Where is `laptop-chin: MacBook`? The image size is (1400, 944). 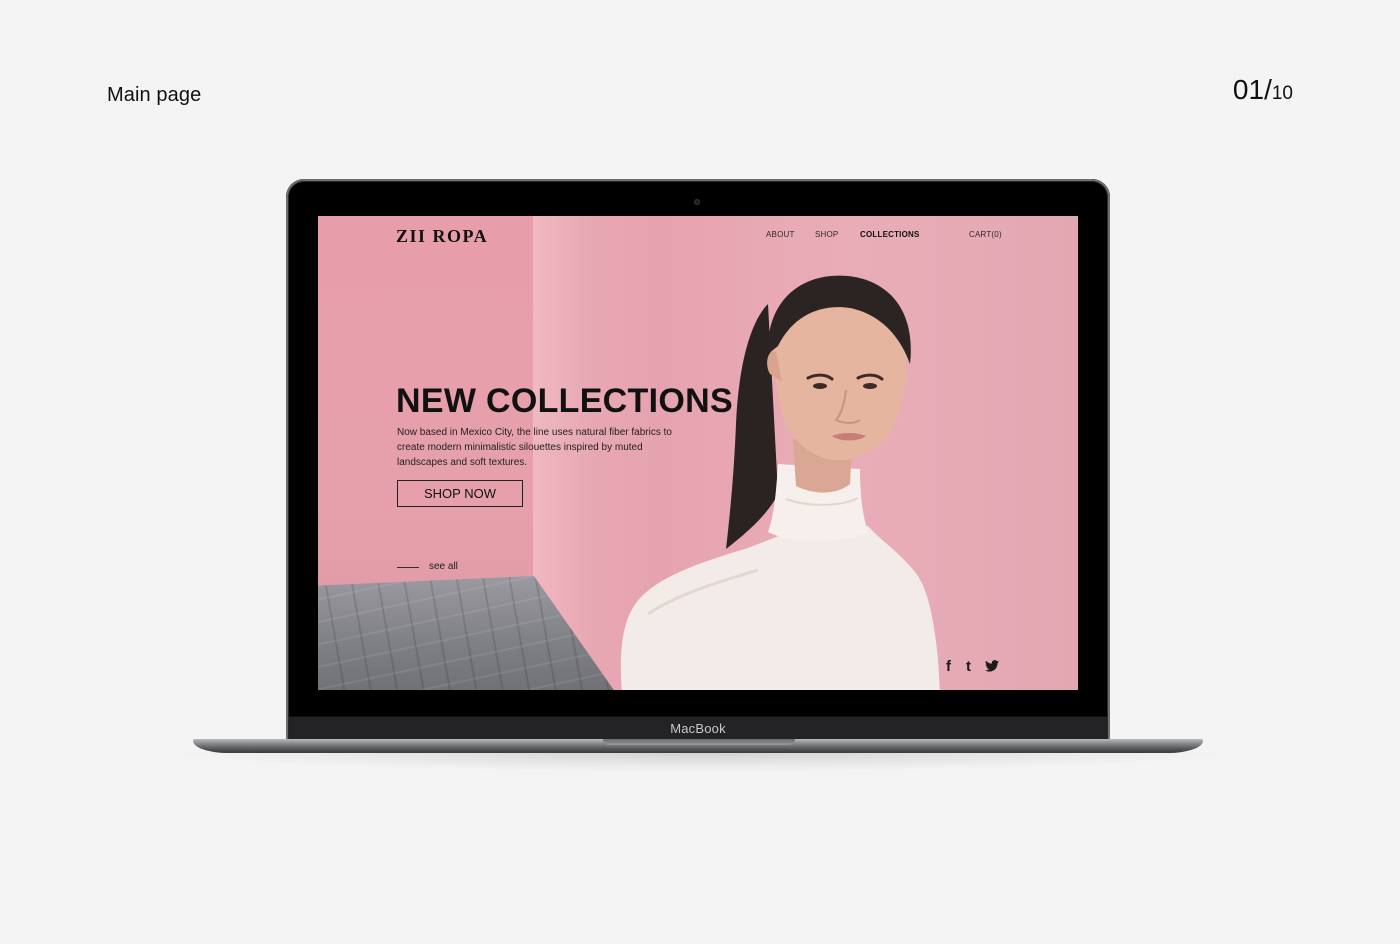
laptop-chin: MacBook is located at coordinates (698, 728).